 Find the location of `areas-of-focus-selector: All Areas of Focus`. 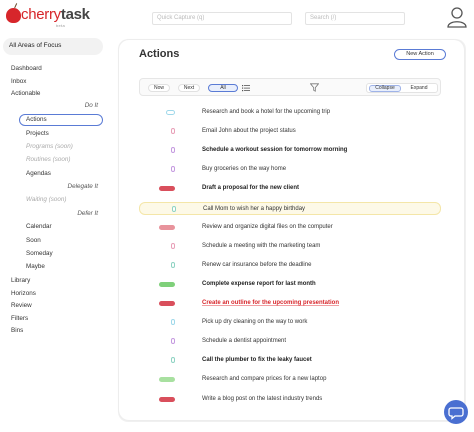

areas-of-focus-selector: All Areas of Focus is located at coordinates (53, 46).